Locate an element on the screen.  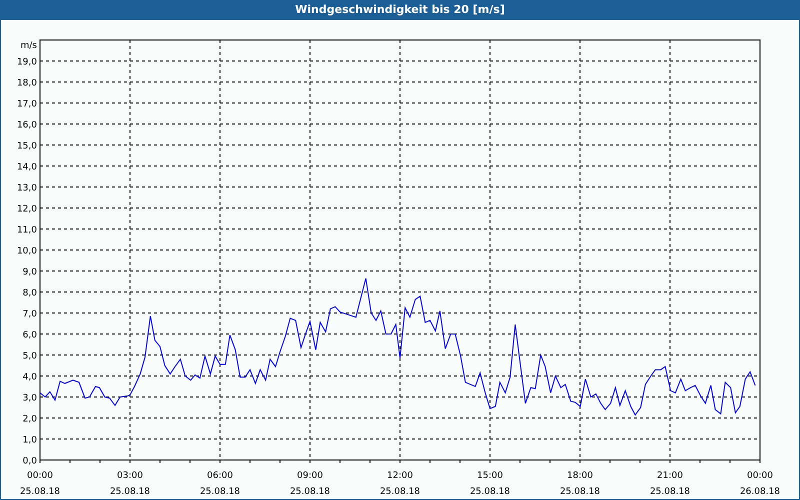
y-tick-label: 6,0 is located at coordinates (29, 335).